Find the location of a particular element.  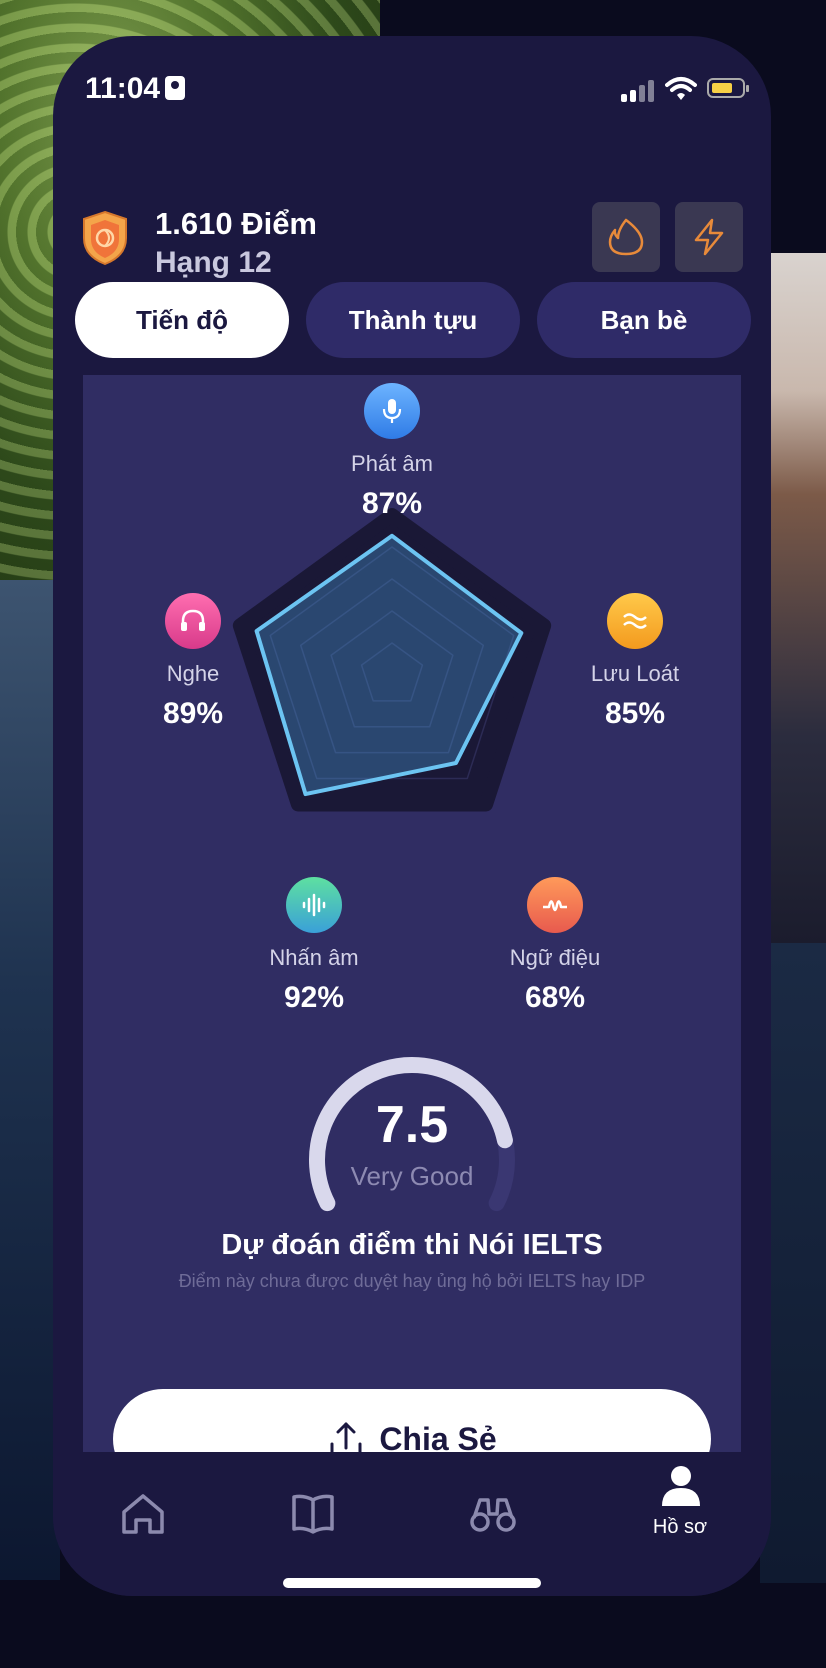

cellular-signal-icon is located at coordinates (638, 91).